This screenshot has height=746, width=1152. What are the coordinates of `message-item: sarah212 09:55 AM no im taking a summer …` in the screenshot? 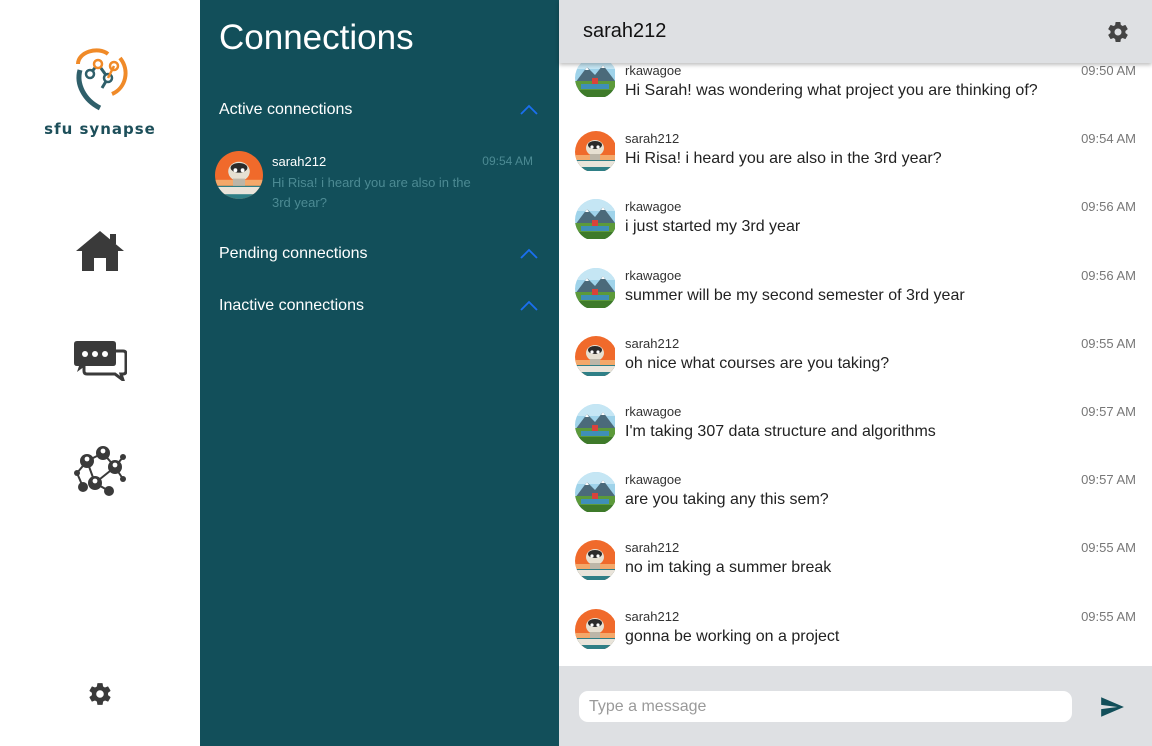 It's located at (855, 570).